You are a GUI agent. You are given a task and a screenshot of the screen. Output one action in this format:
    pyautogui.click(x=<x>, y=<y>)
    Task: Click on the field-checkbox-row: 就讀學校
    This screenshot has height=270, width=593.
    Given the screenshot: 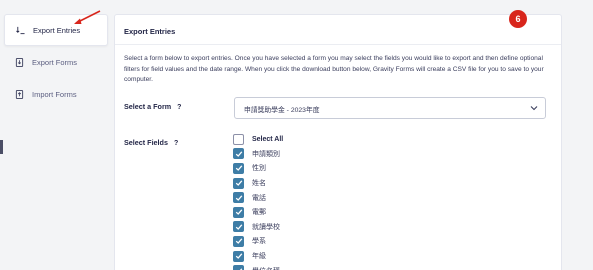 What is the action you would take?
    pyautogui.click(x=258, y=227)
    